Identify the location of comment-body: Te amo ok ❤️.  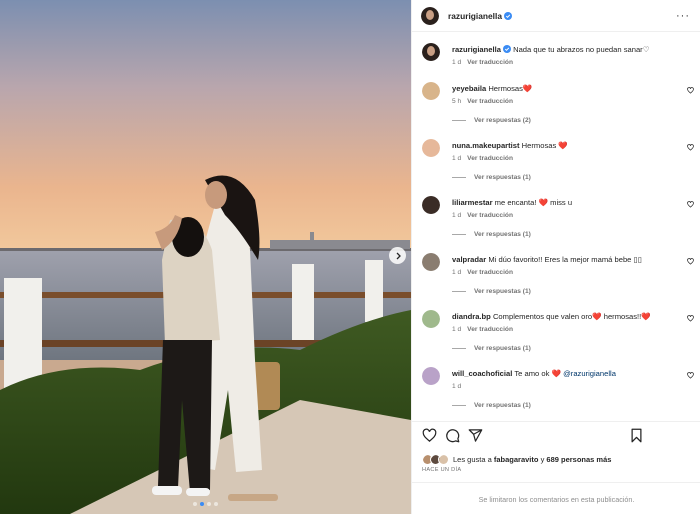
(537, 373).